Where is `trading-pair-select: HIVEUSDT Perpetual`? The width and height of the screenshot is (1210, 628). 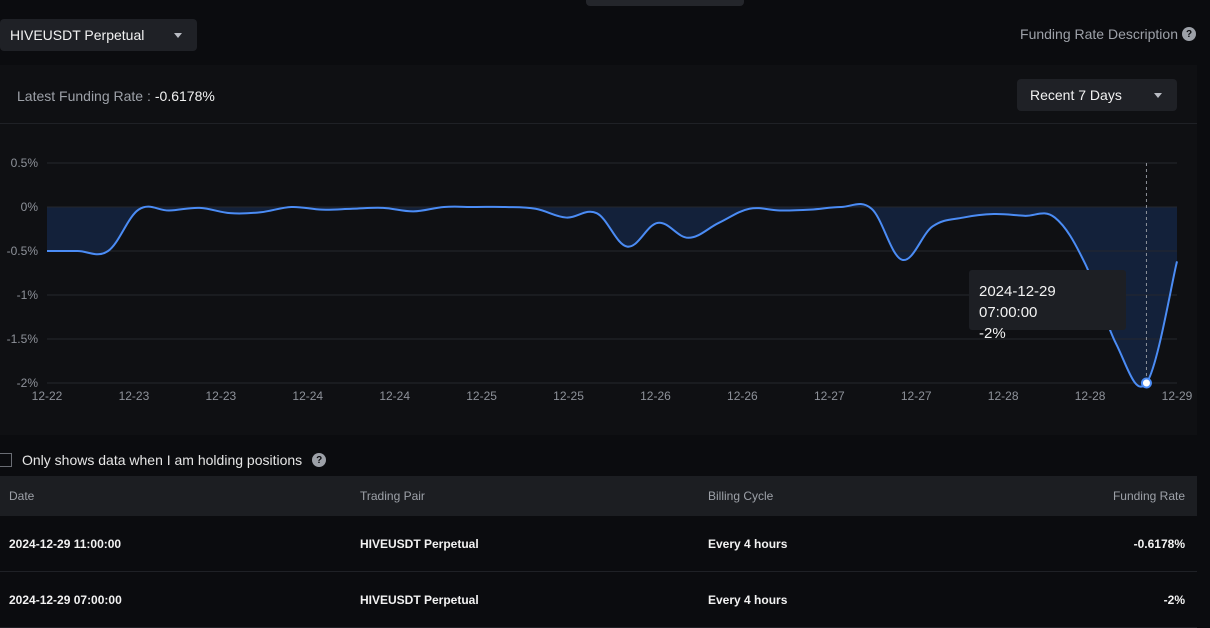 trading-pair-select: HIVEUSDT Perpetual is located at coordinates (98, 35).